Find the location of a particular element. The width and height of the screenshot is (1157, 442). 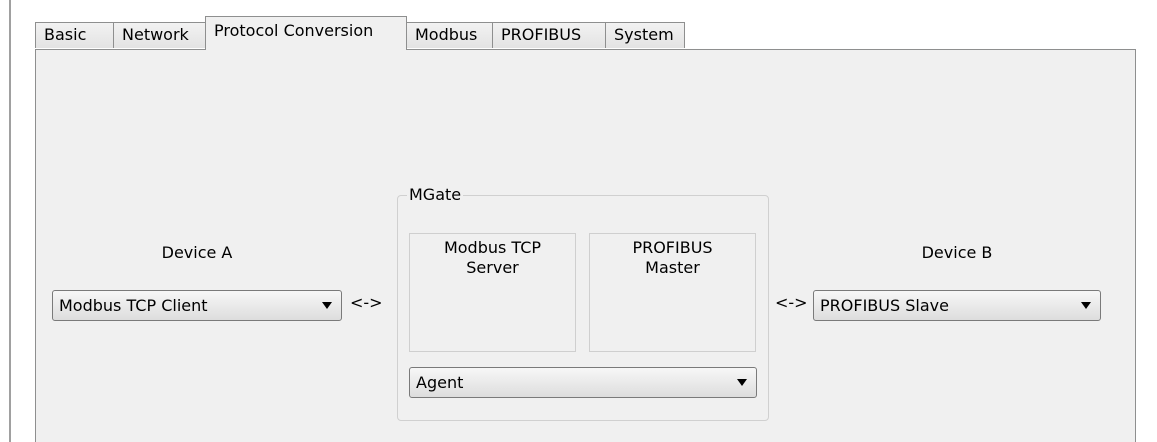

right-link-arrow: <-> is located at coordinates (791, 302).